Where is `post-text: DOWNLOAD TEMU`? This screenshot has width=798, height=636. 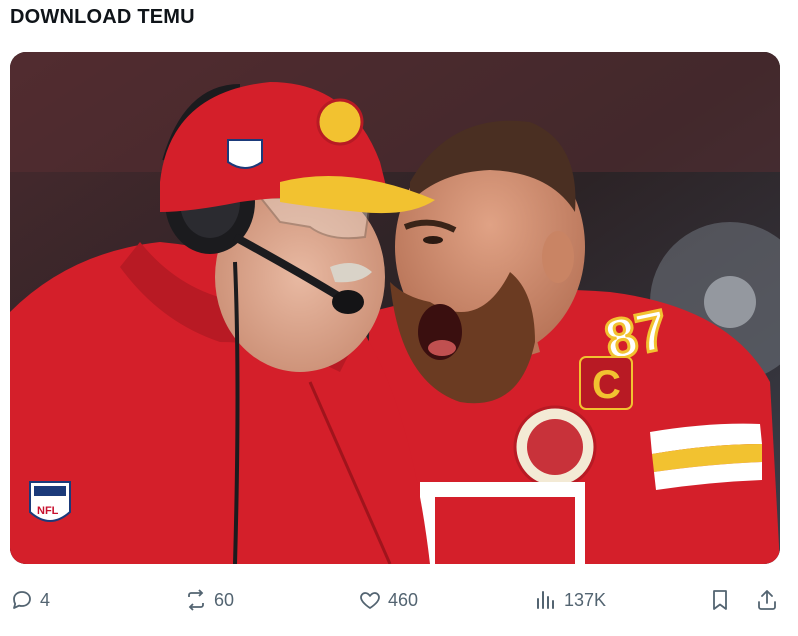
post-text: DOWNLOAD TEMU is located at coordinates (102, 17).